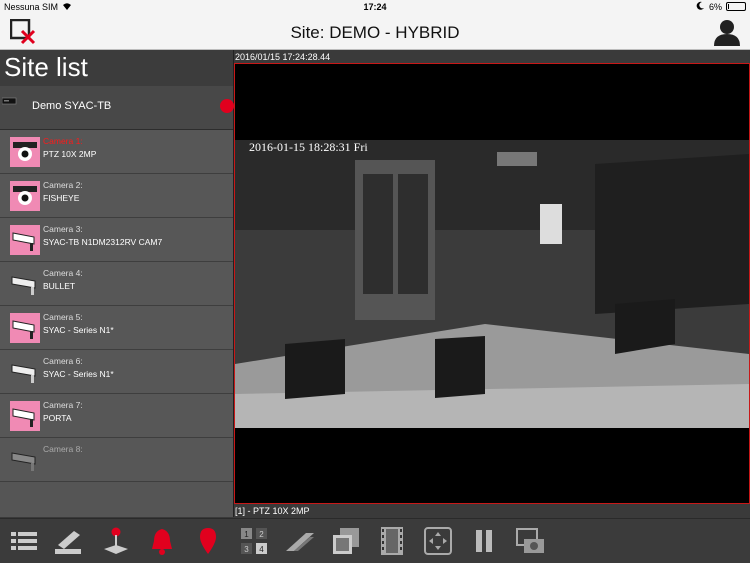  Describe the element at coordinates (9, 99) in the screenshot. I see `dvr-icon` at that location.